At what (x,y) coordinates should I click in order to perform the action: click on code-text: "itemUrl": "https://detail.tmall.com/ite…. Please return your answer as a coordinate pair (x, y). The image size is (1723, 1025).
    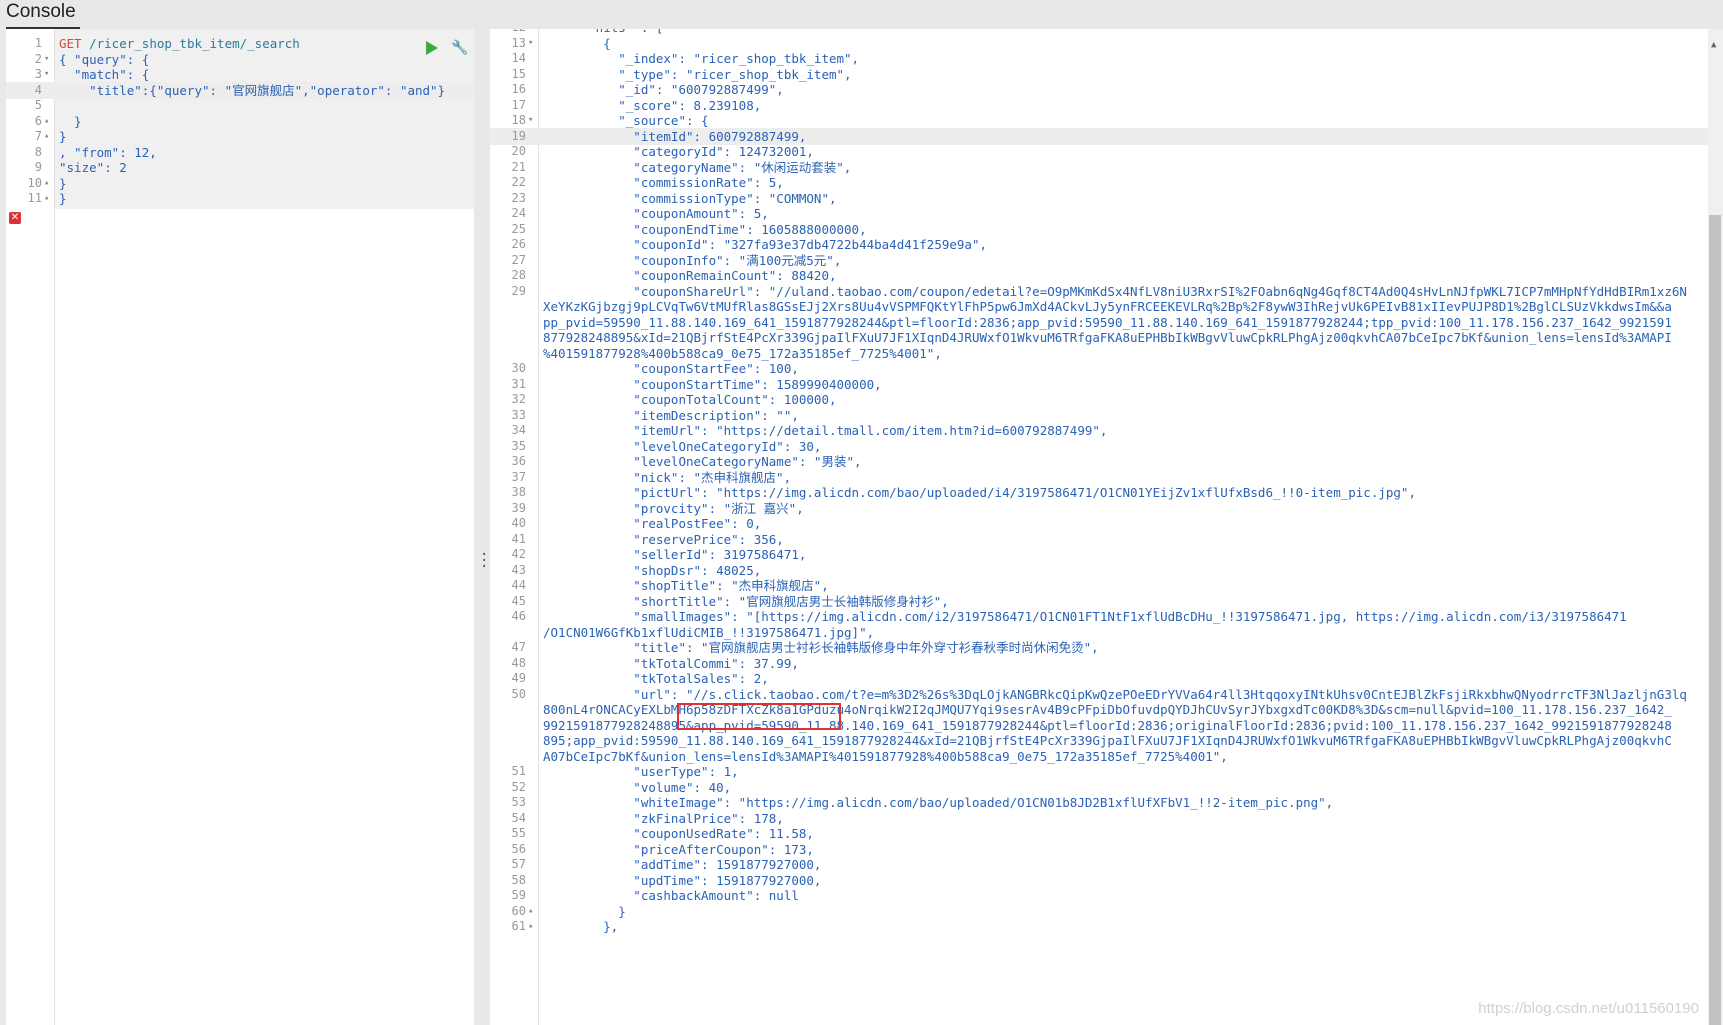
    Looking at the image, I should click on (825, 430).